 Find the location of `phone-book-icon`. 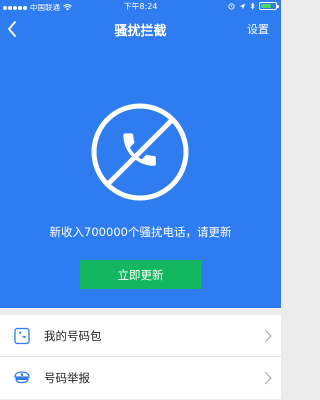

phone-book-icon is located at coordinates (22, 336).